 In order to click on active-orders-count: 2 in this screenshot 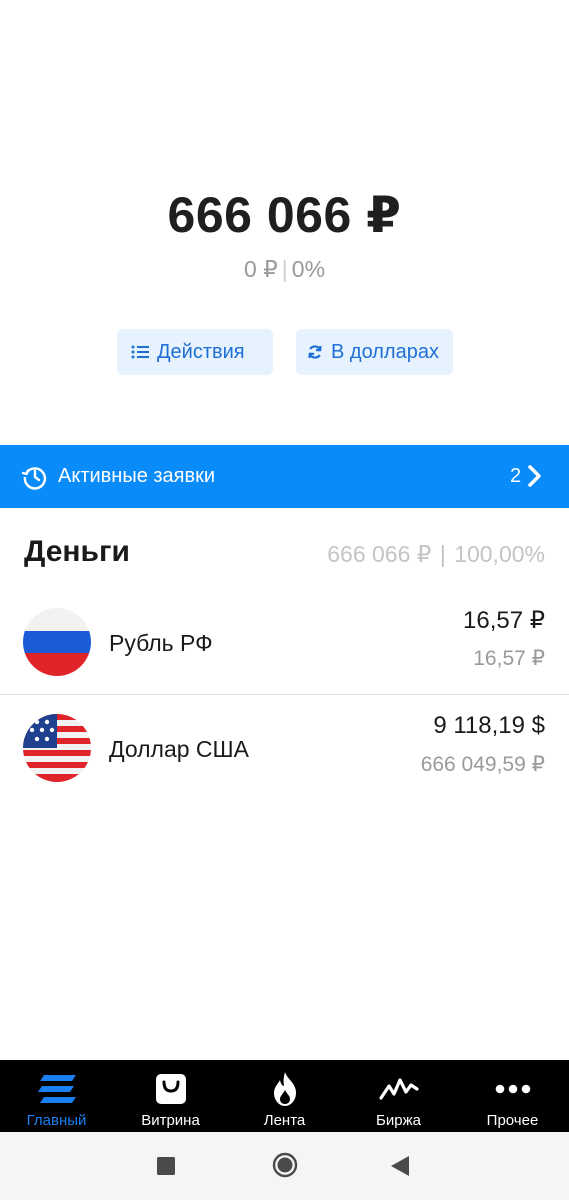, I will do `click(516, 476)`.